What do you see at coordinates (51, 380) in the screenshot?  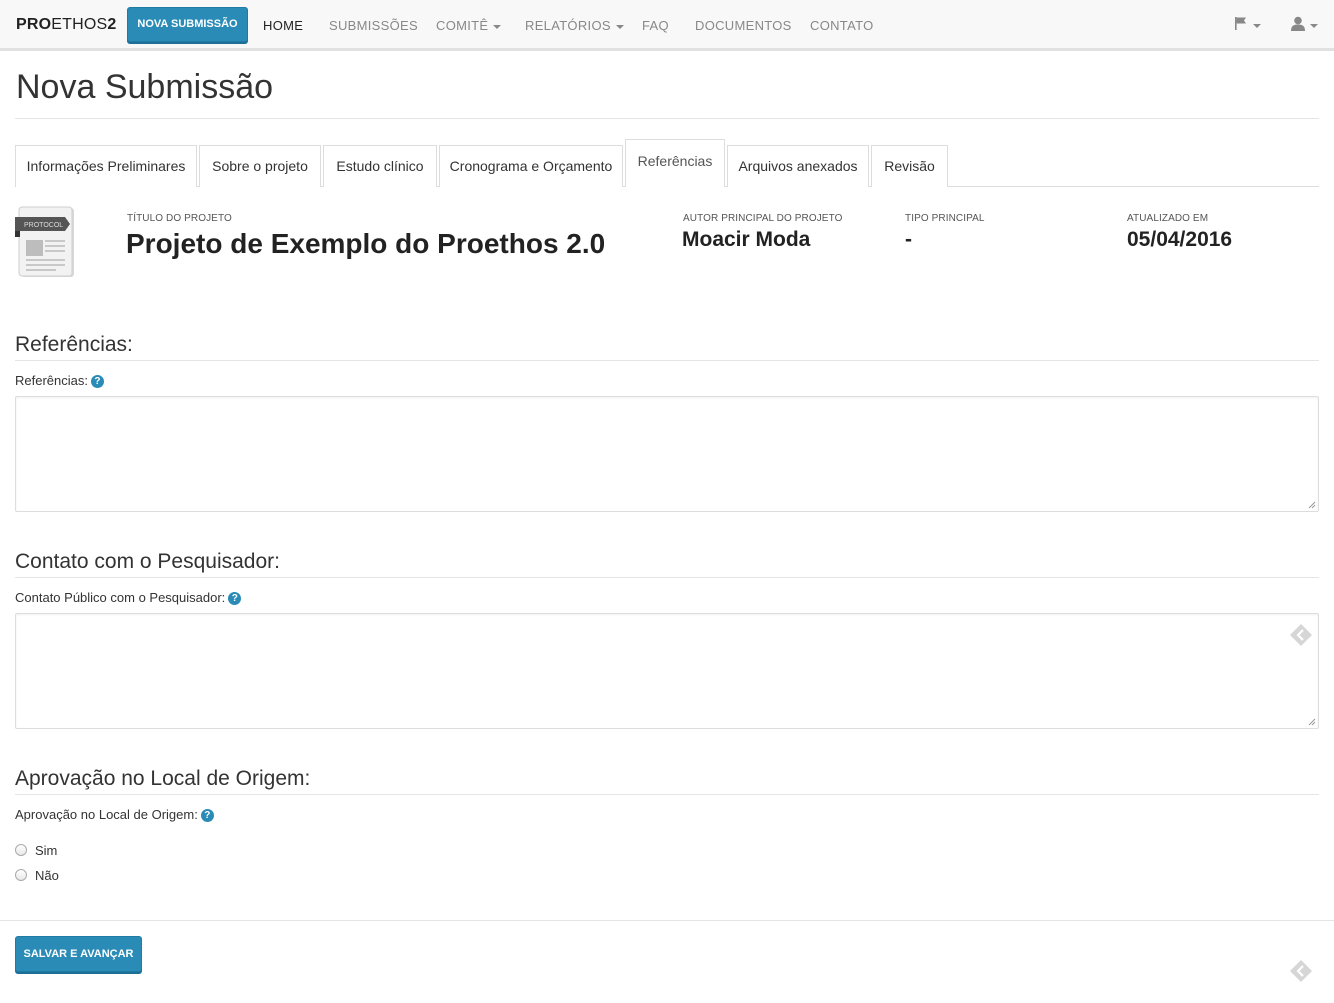 I see `field-label-text: Referências:` at bounding box center [51, 380].